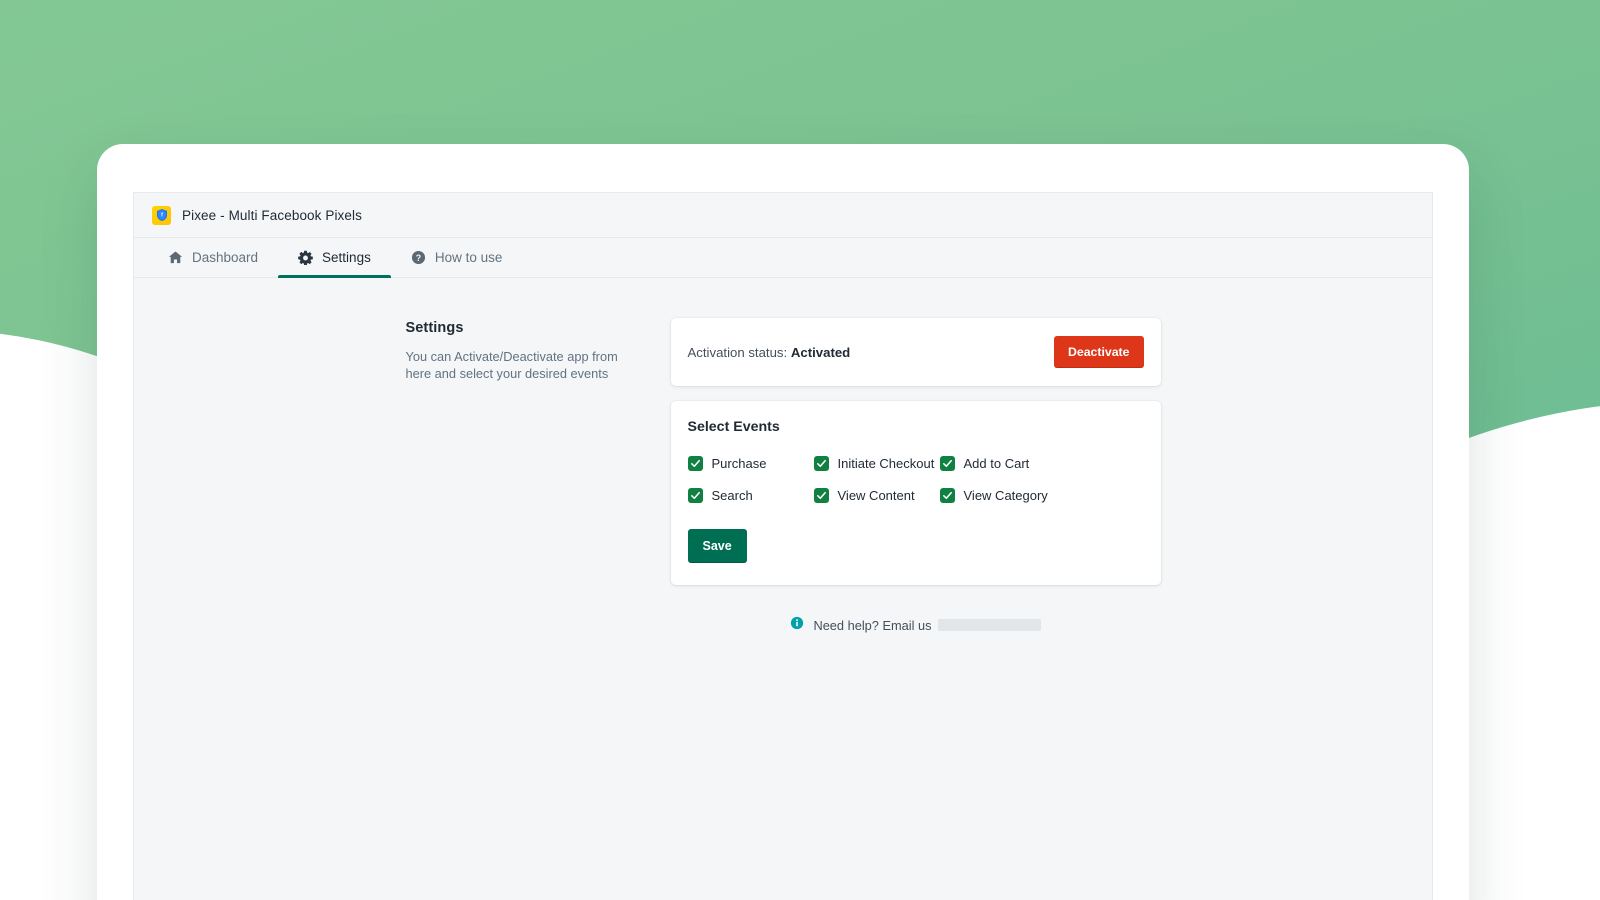 The image size is (1600, 900). Describe the element at coordinates (175, 257) in the screenshot. I see `home-icon` at that location.